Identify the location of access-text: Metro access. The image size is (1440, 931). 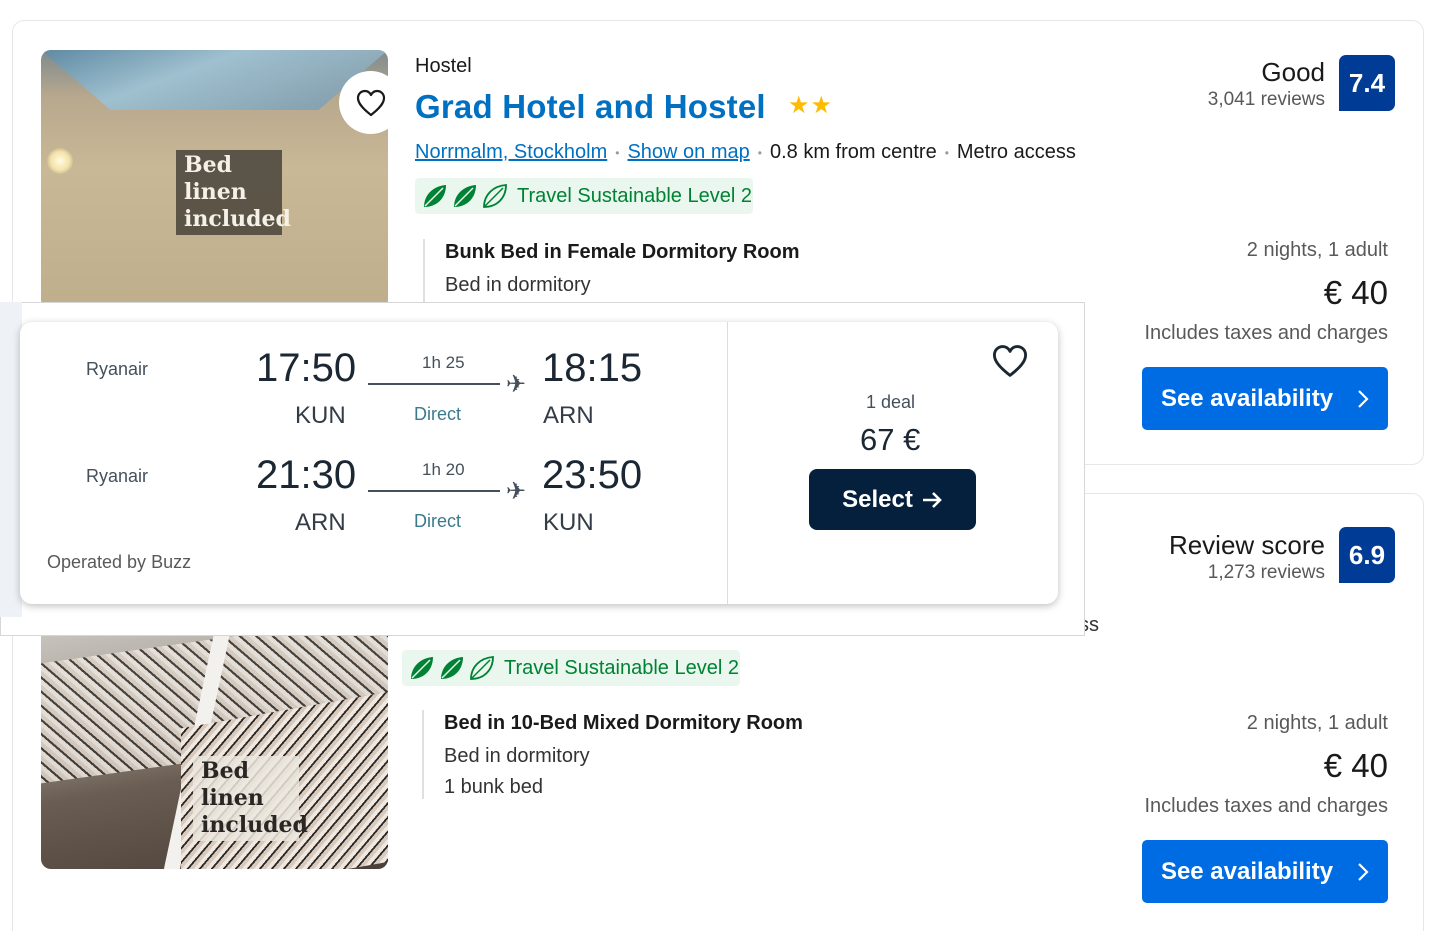
(1016, 152).